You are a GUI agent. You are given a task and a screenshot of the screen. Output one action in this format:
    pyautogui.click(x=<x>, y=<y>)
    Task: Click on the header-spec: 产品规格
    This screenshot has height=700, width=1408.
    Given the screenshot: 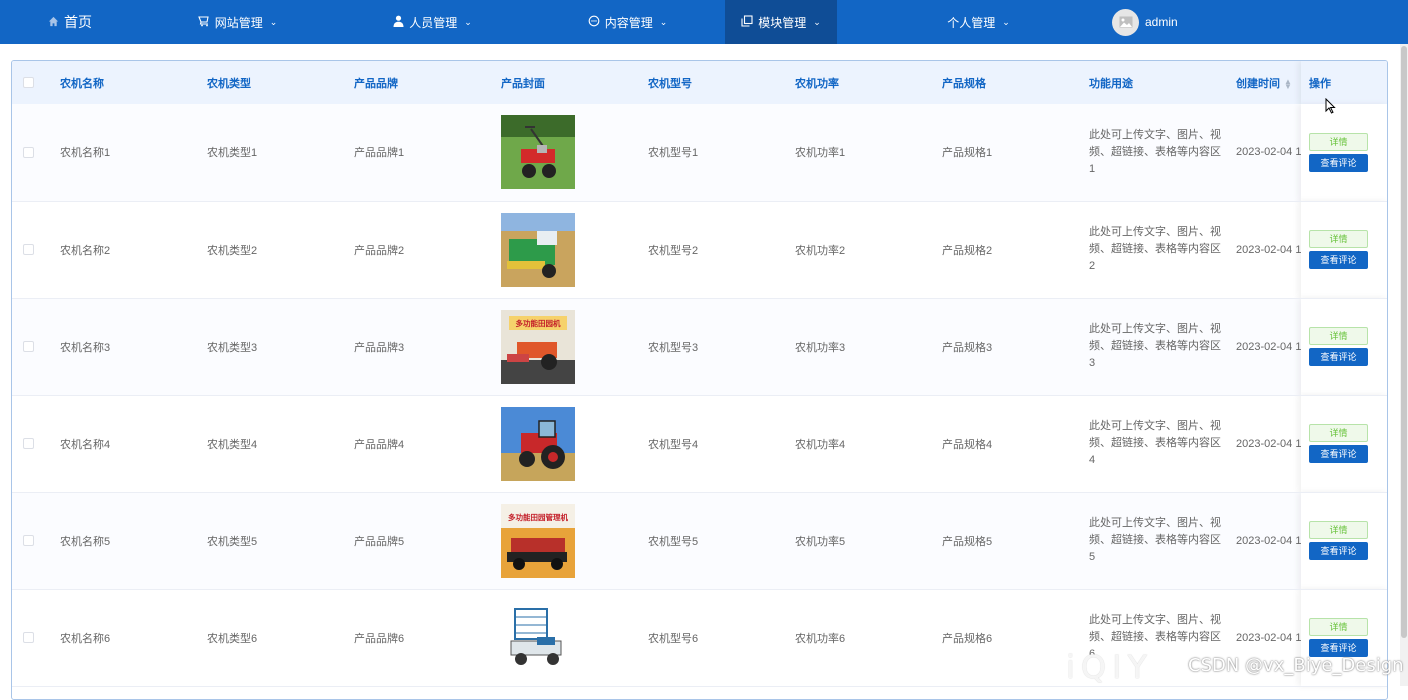 What is the action you would take?
    pyautogui.click(x=964, y=83)
    